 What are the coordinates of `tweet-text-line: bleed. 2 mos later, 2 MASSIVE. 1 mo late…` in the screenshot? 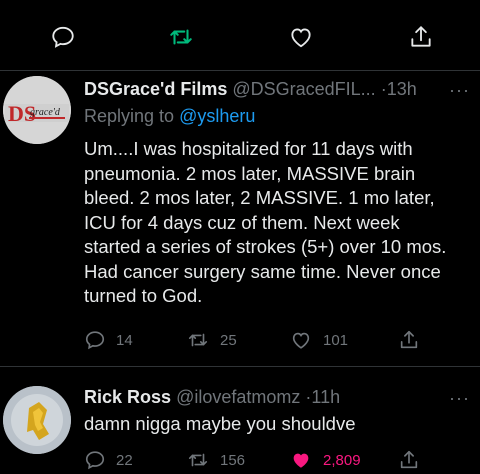 It's located at (259, 197).